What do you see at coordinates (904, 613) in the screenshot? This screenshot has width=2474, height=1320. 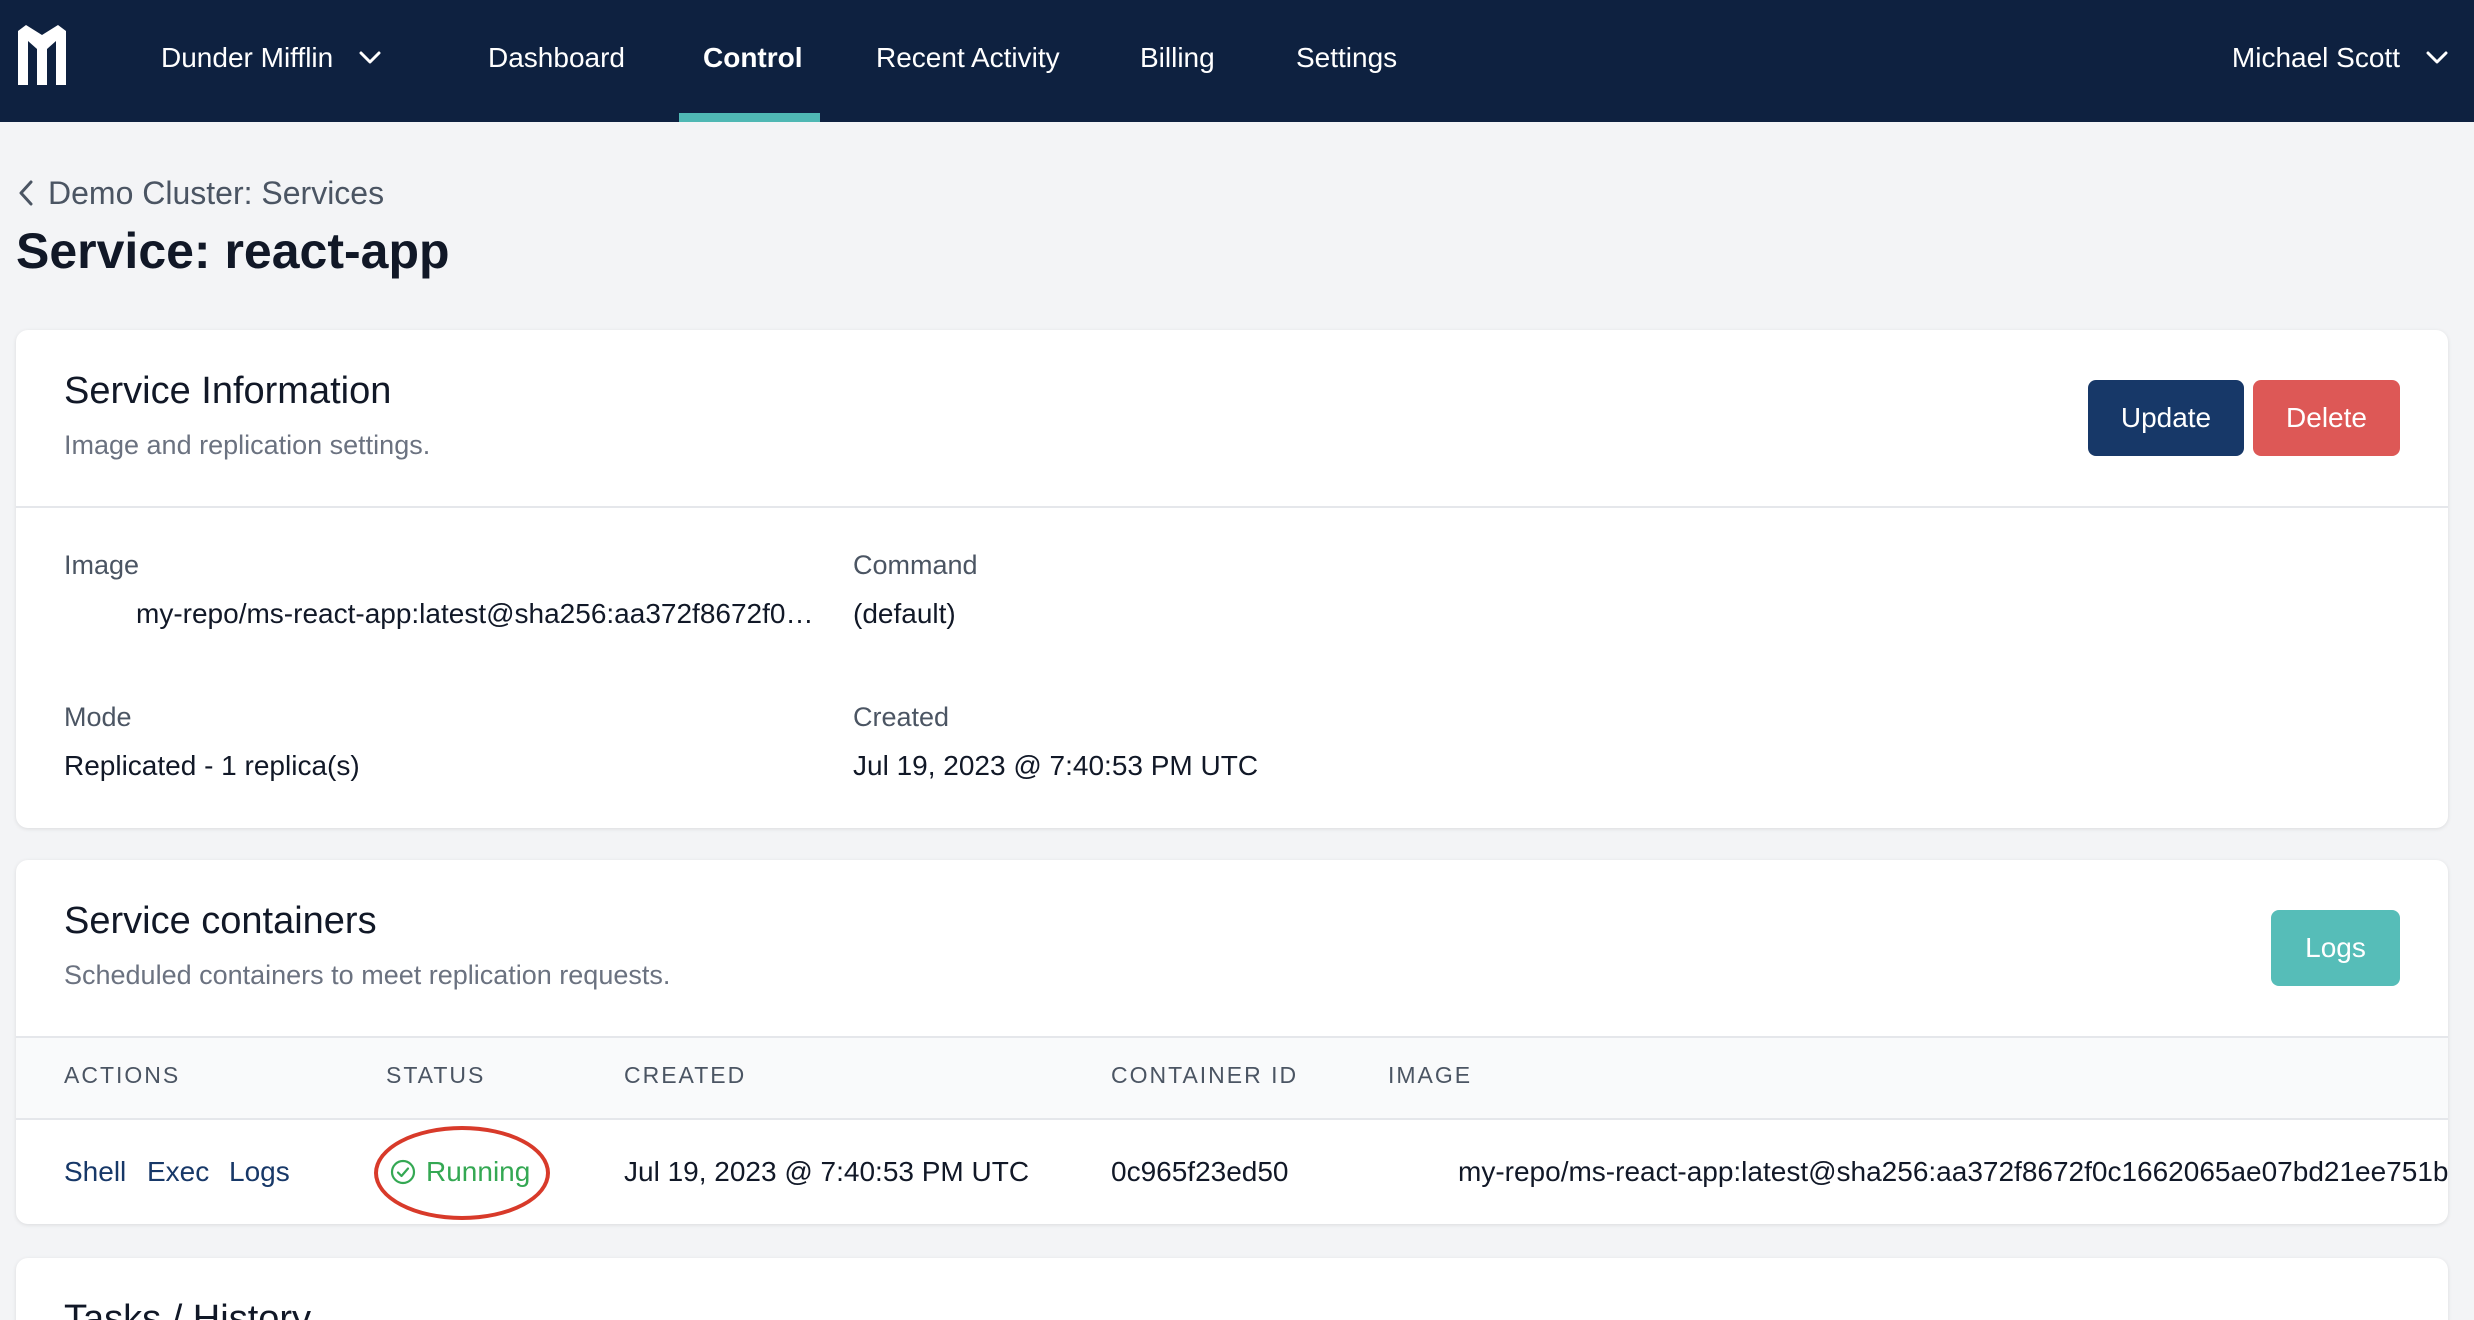 I see `command-value: (default)` at bounding box center [904, 613].